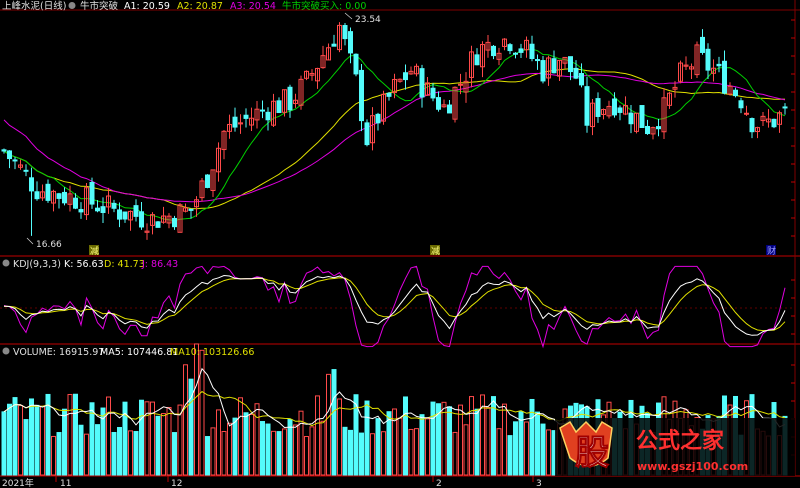 The image size is (800, 488). I want to click on kdj-j: J: 86.43, so click(159, 264).